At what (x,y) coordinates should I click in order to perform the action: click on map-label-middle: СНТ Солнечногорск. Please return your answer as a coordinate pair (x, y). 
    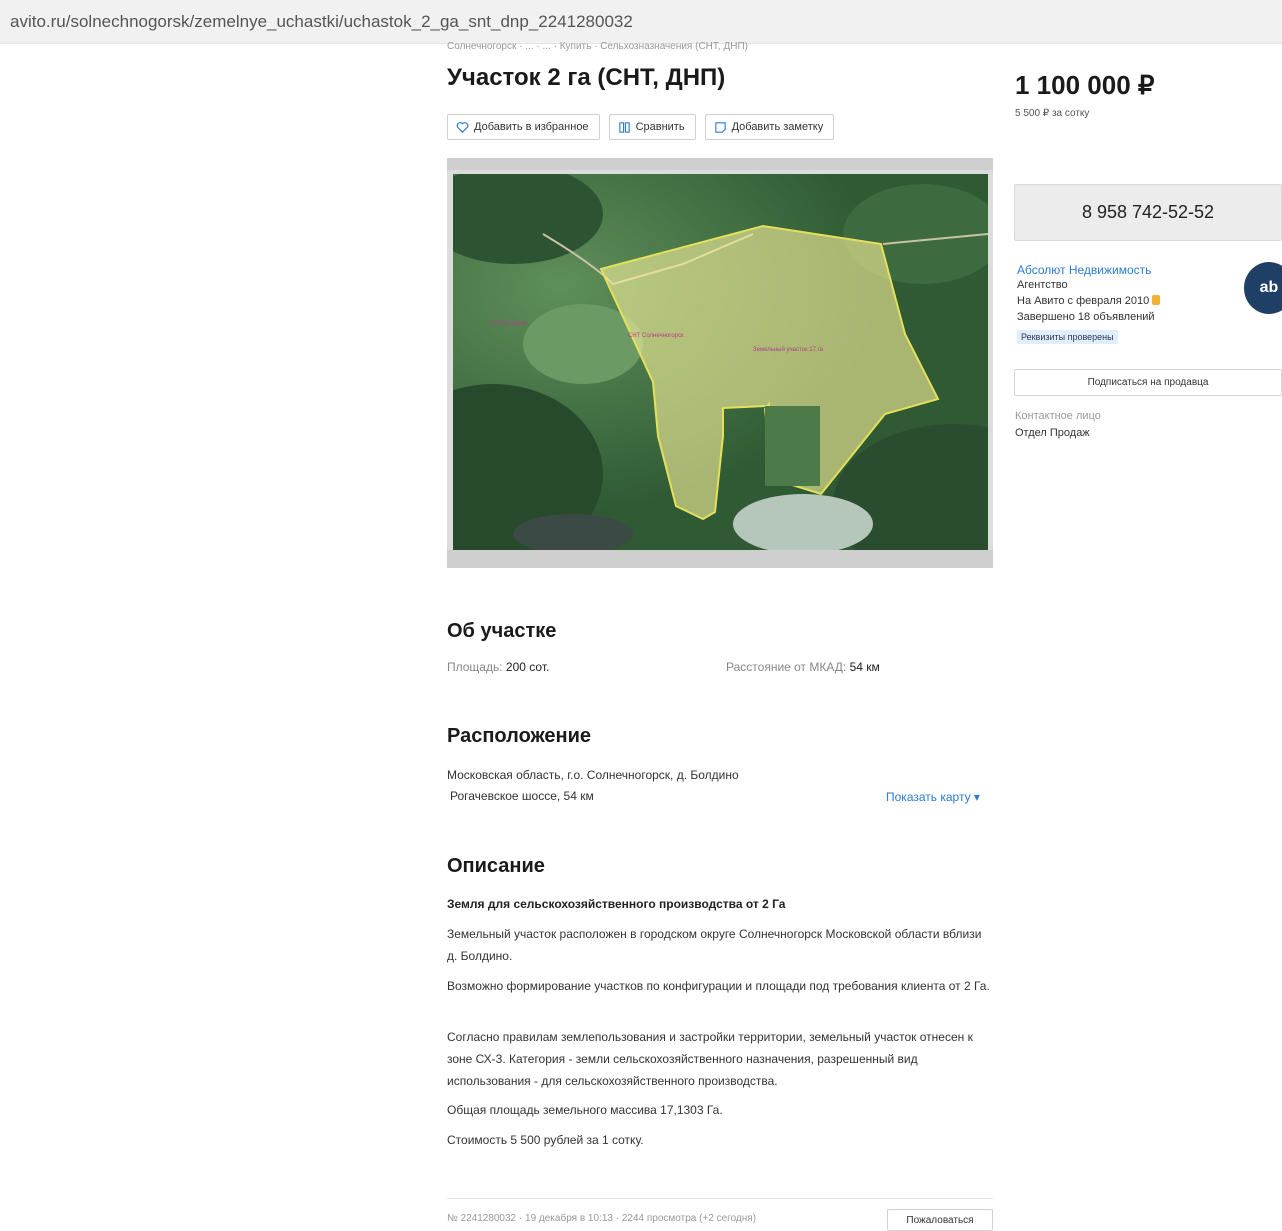
    Looking at the image, I should click on (656, 336).